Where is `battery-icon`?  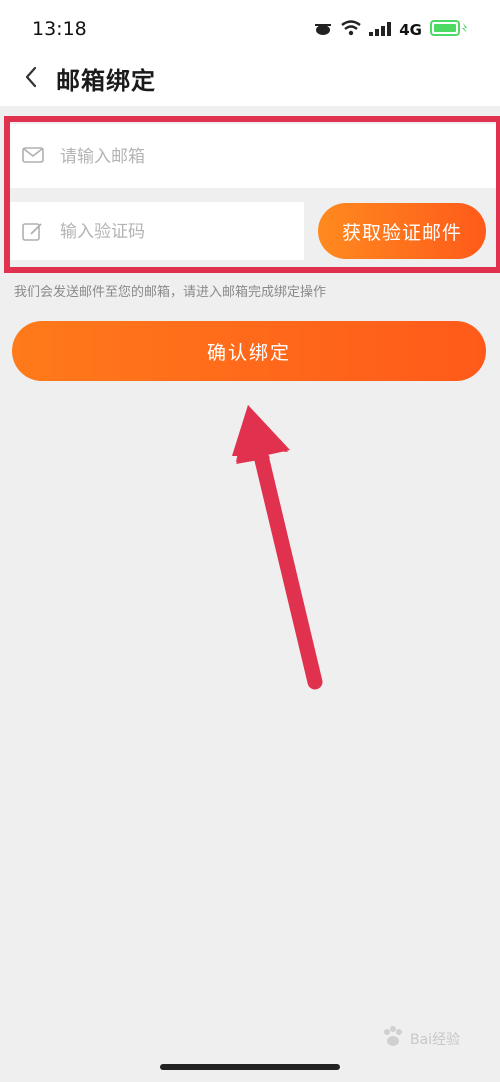
battery-icon is located at coordinates (450, 30).